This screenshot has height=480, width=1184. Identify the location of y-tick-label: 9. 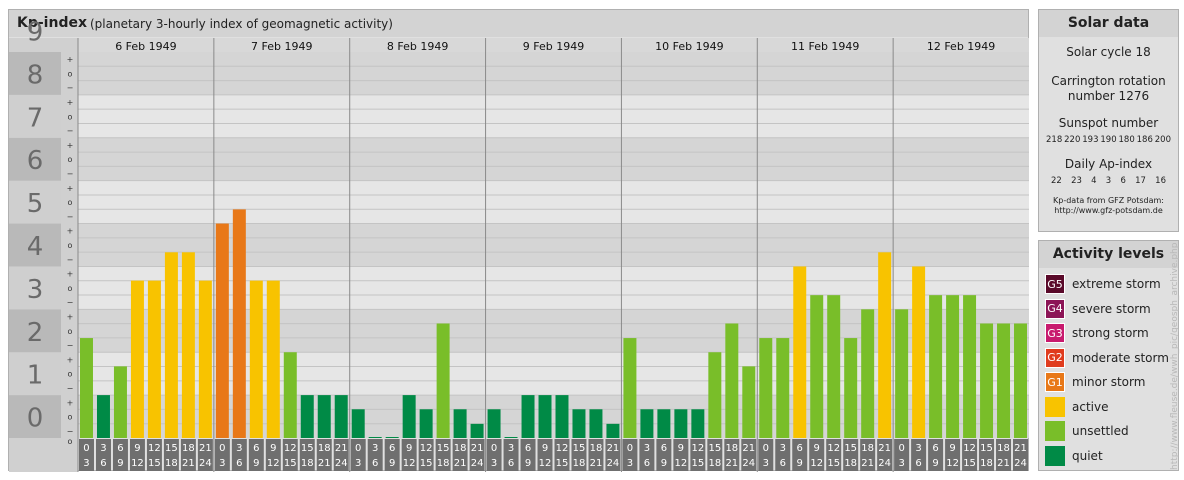
(35, 33).